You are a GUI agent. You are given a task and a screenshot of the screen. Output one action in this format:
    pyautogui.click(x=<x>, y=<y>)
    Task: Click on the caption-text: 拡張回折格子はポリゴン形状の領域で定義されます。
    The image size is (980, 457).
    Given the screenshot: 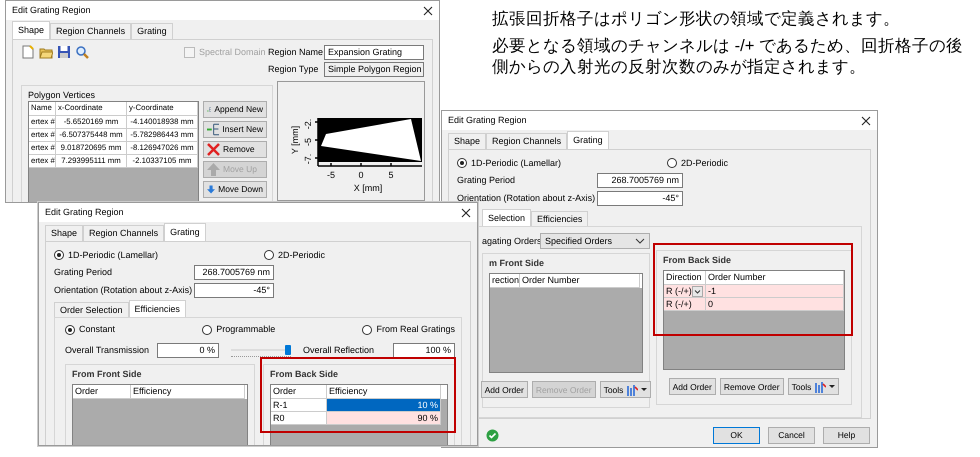 What is the action you would take?
    pyautogui.click(x=696, y=19)
    